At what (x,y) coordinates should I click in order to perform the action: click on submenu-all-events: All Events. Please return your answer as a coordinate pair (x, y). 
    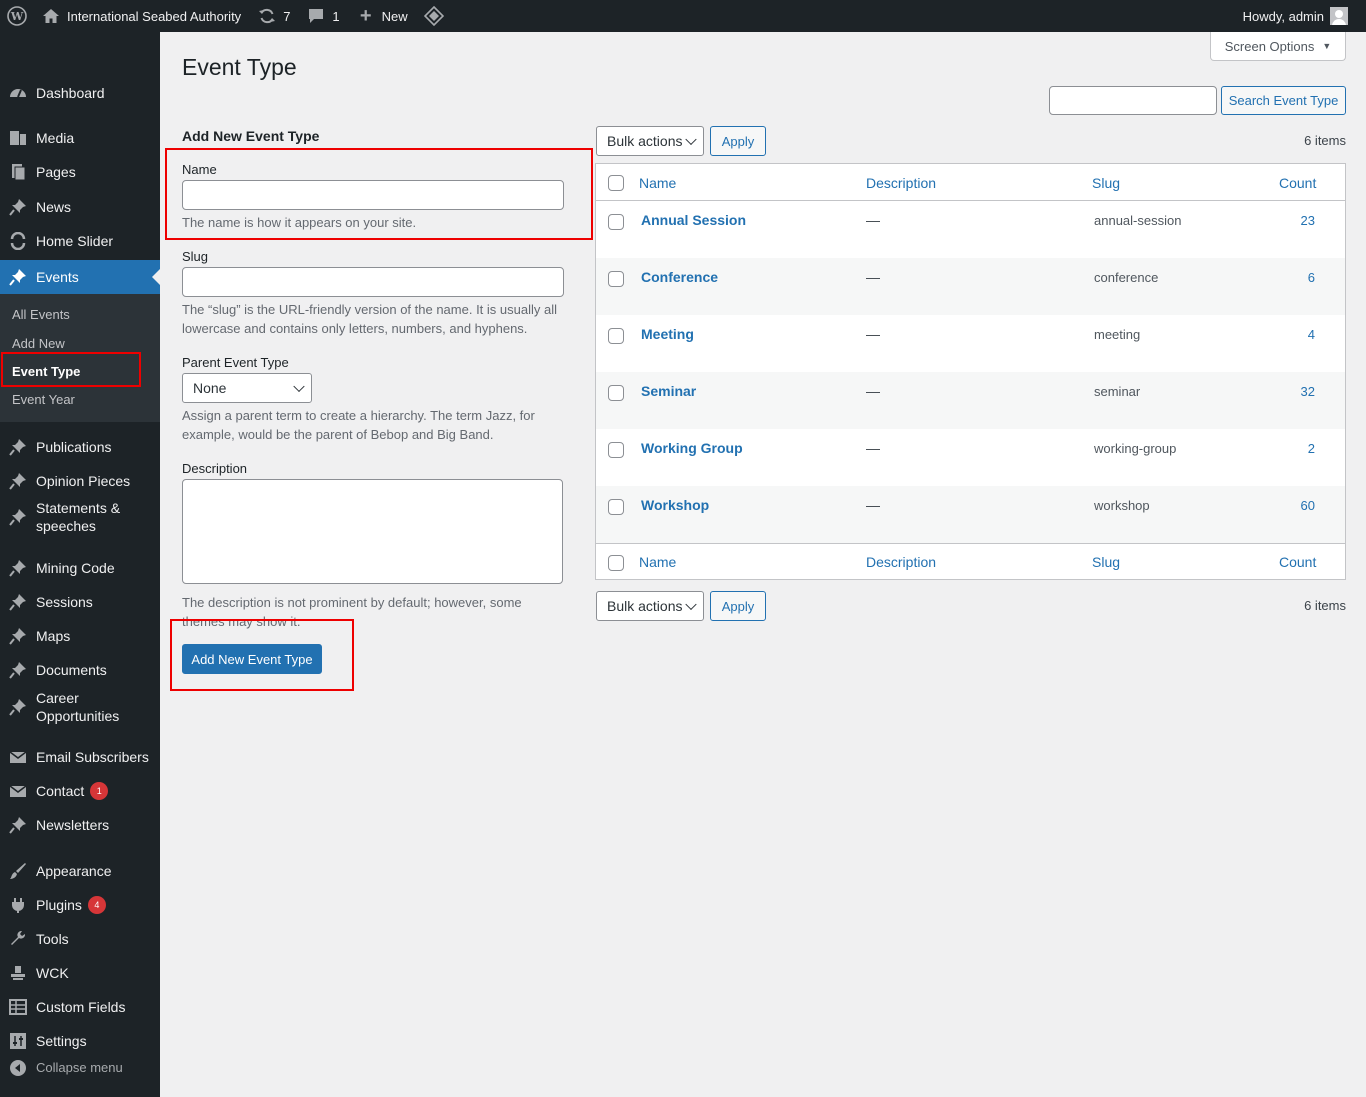
    Looking at the image, I should click on (41, 314).